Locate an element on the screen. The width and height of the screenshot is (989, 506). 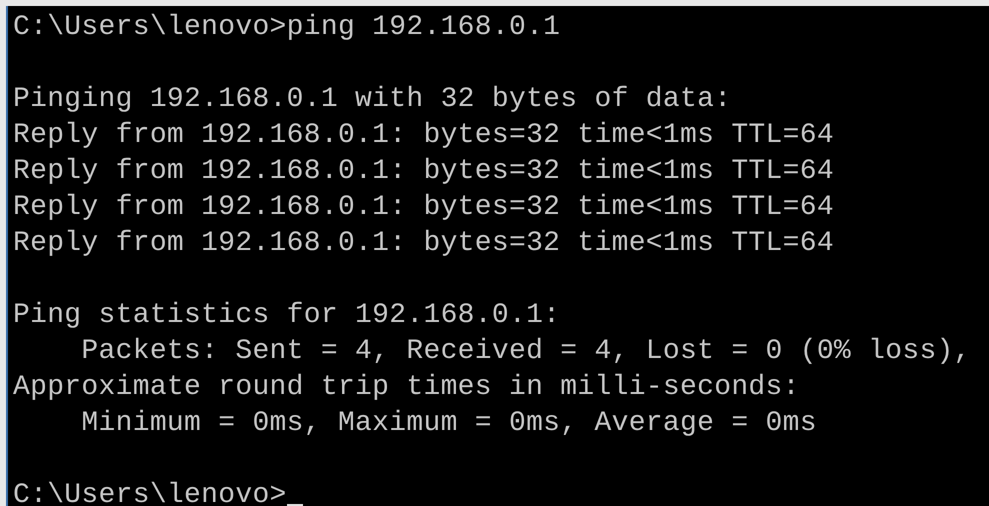
console-line: C:\Users\lenovo> is located at coordinates (150, 492).